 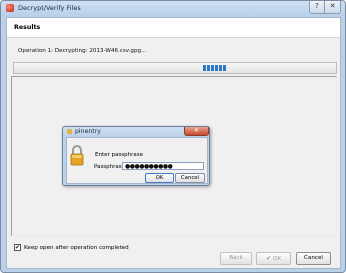 What do you see at coordinates (77, 155) in the screenshot?
I see `padlock-icon` at bounding box center [77, 155].